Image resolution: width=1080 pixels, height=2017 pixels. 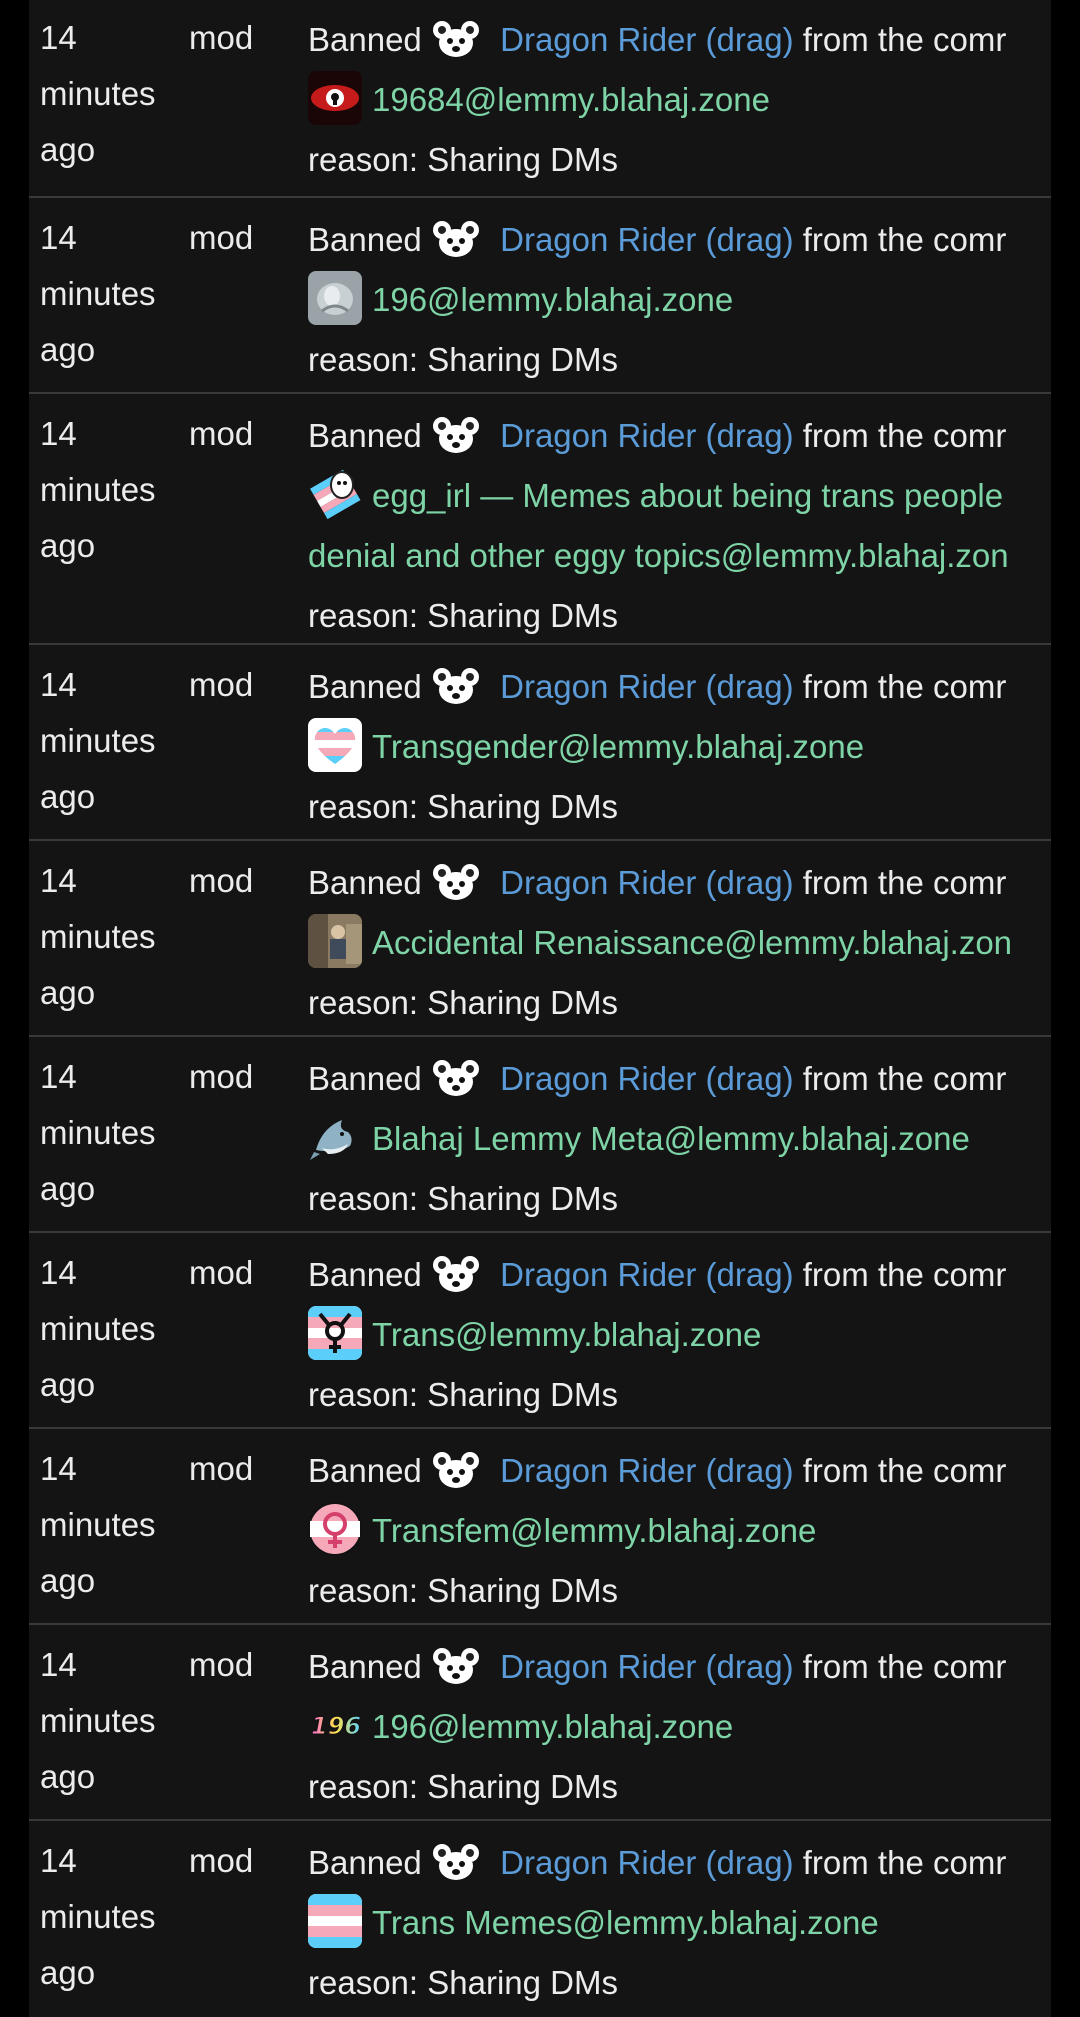 I want to click on community-link: egg_irl — Memes about being trans people, so click(x=687, y=495).